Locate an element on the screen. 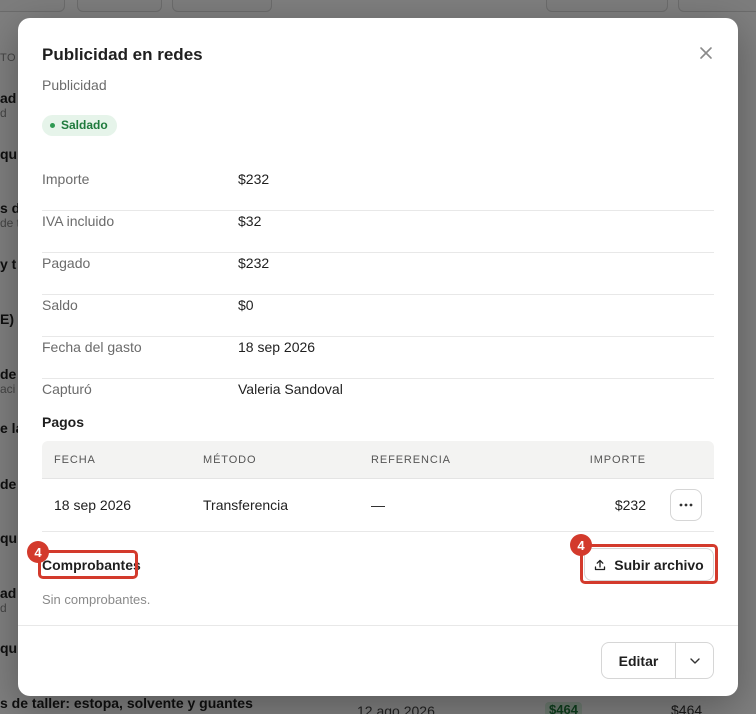  payment-amount: $232 is located at coordinates (630, 505).